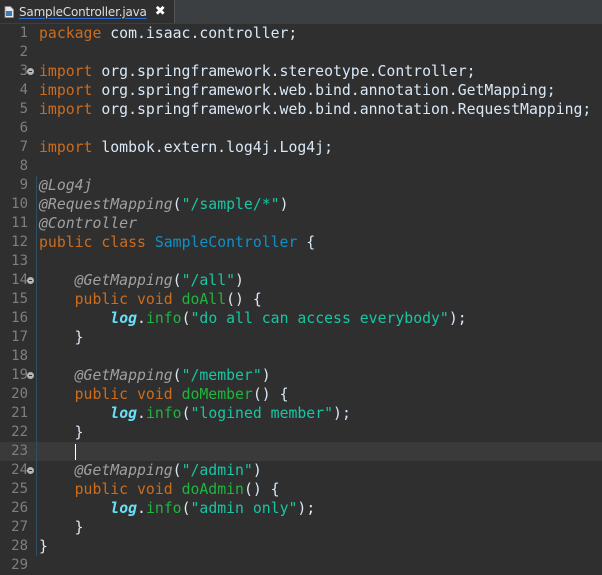 This screenshot has width=602, height=575. Describe the element at coordinates (301, 375) in the screenshot. I see `code-line: 19 @GetMapping("/member")` at that location.